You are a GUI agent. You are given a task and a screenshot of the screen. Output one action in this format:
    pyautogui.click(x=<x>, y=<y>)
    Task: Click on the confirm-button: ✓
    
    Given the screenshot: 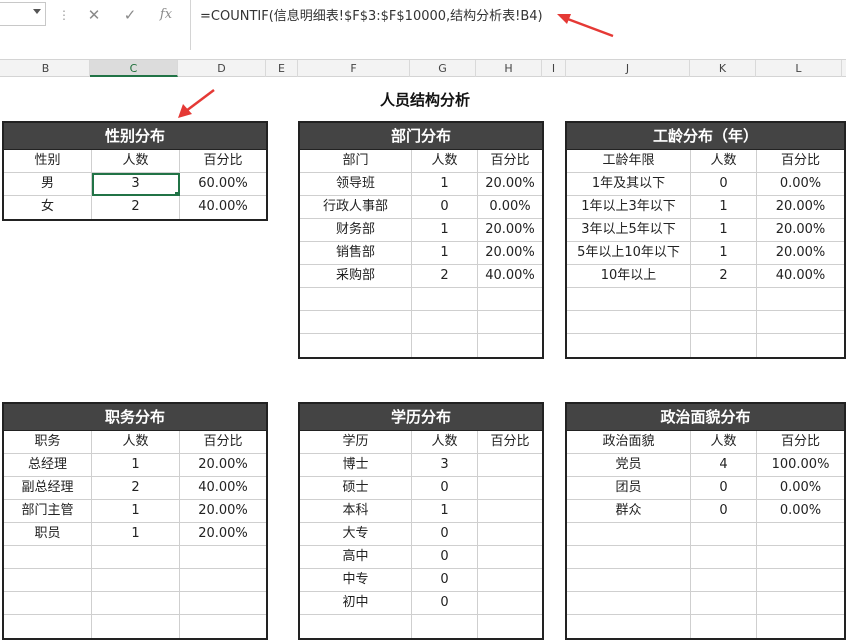 What is the action you would take?
    pyautogui.click(x=130, y=15)
    